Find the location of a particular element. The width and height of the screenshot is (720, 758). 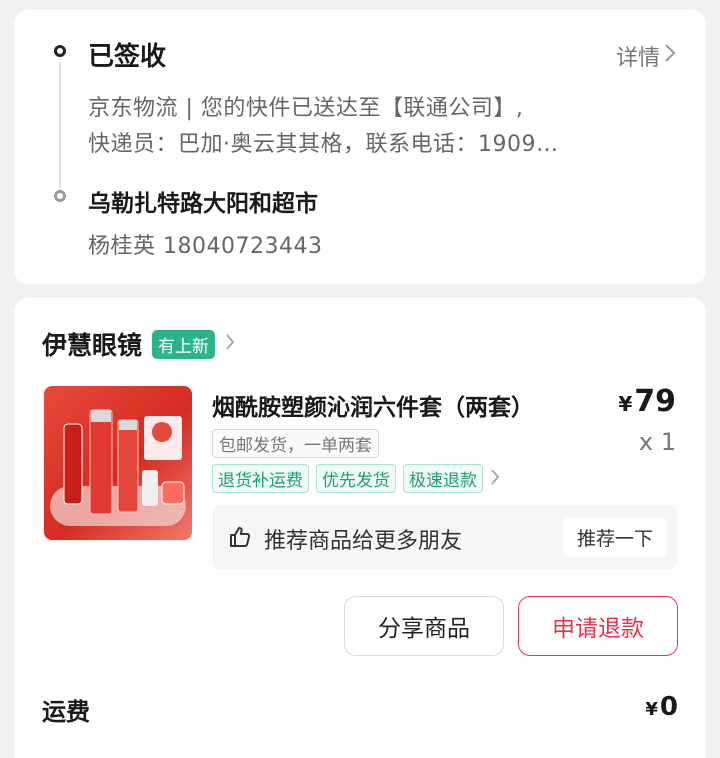

product-image-graphic is located at coordinates (118, 467).